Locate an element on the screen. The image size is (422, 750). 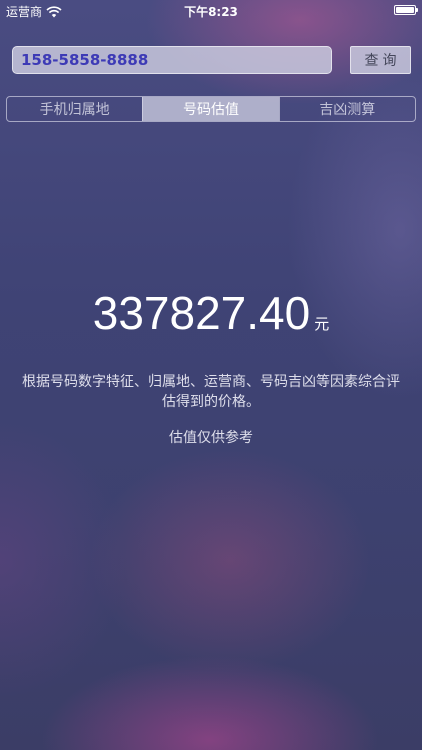
query-button: 查询 is located at coordinates (380, 60).